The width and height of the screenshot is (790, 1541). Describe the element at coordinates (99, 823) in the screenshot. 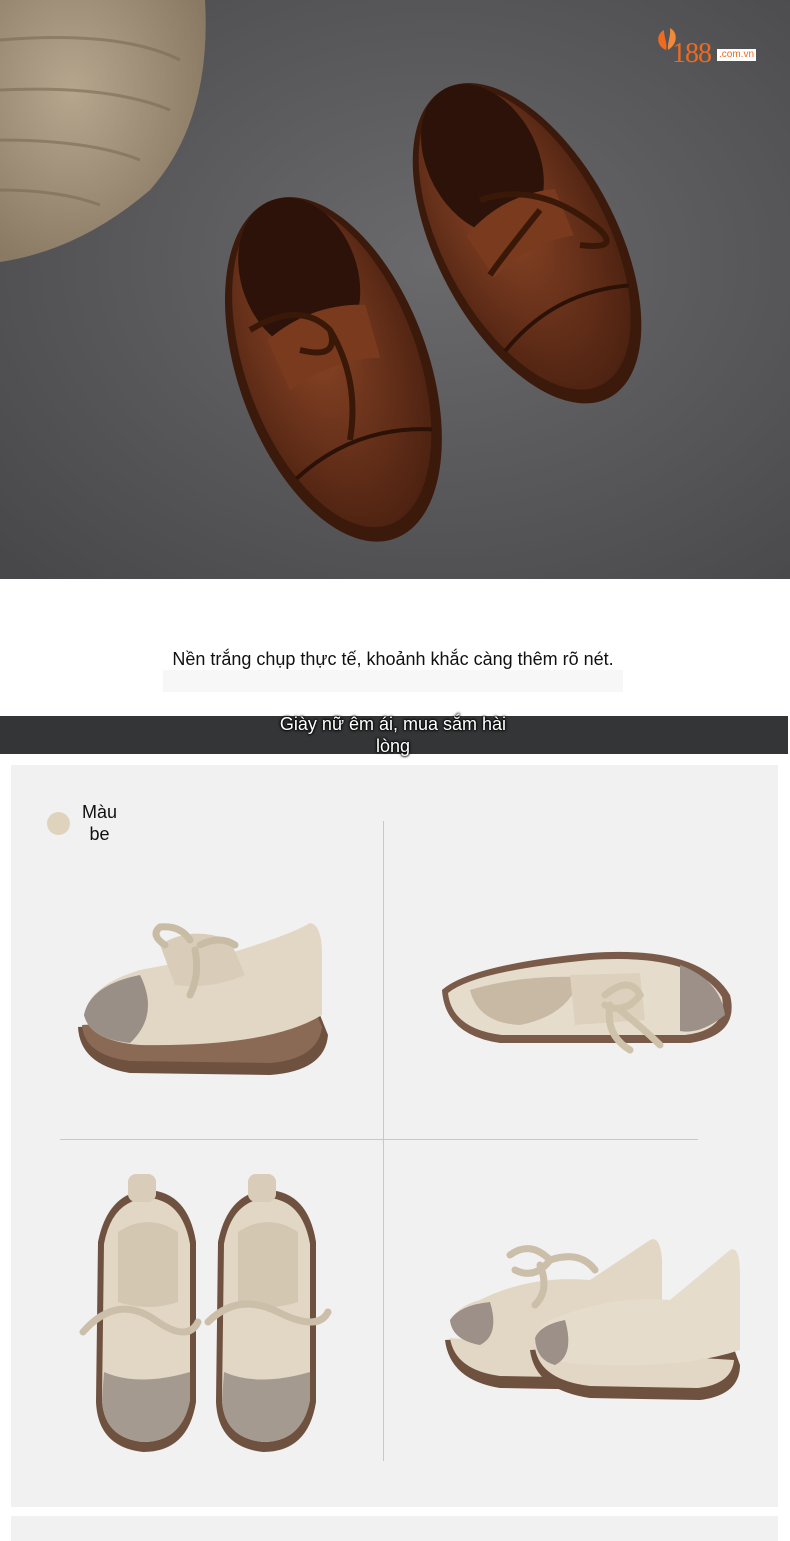

I see `color-label: Màu be` at that location.